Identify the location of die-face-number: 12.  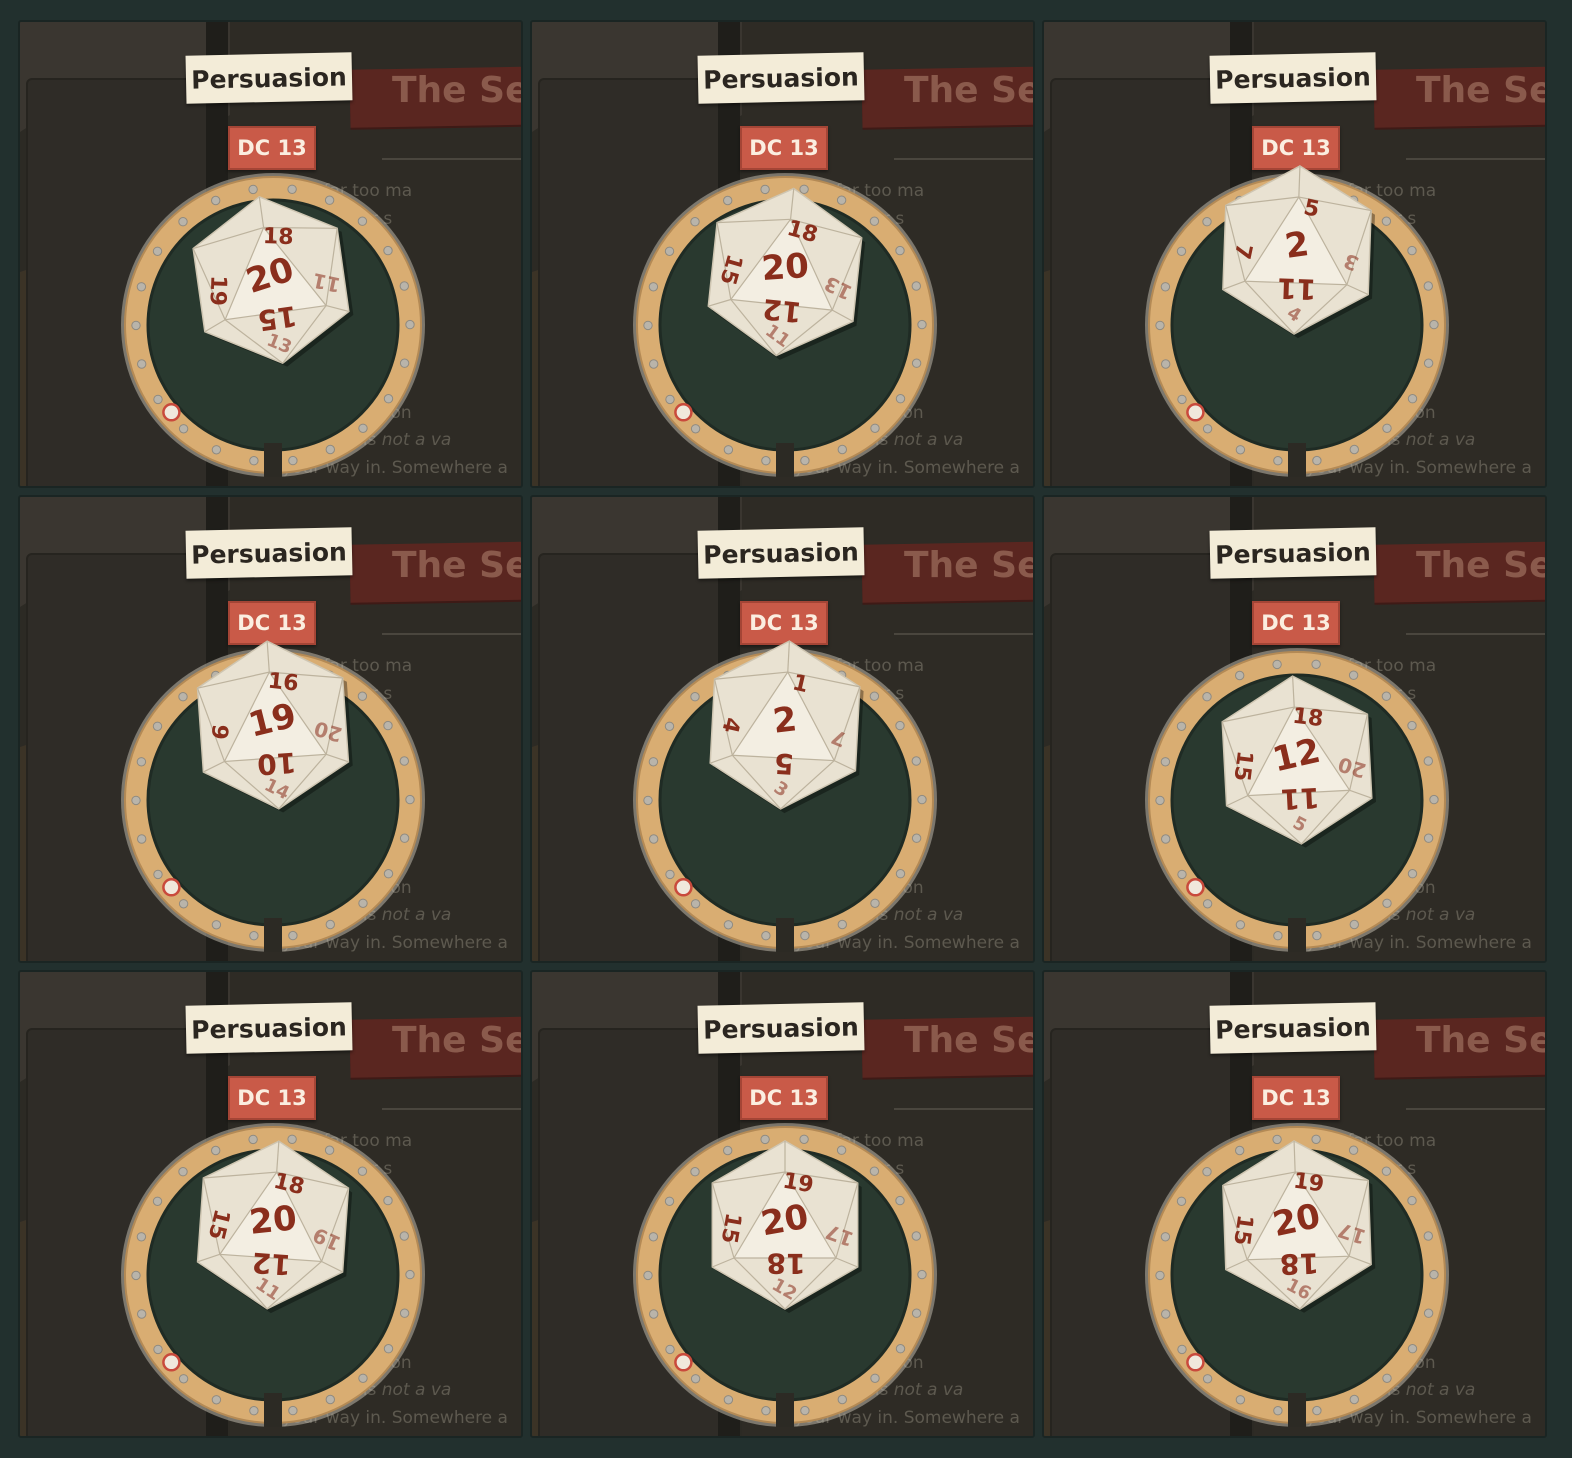
(782, 310).